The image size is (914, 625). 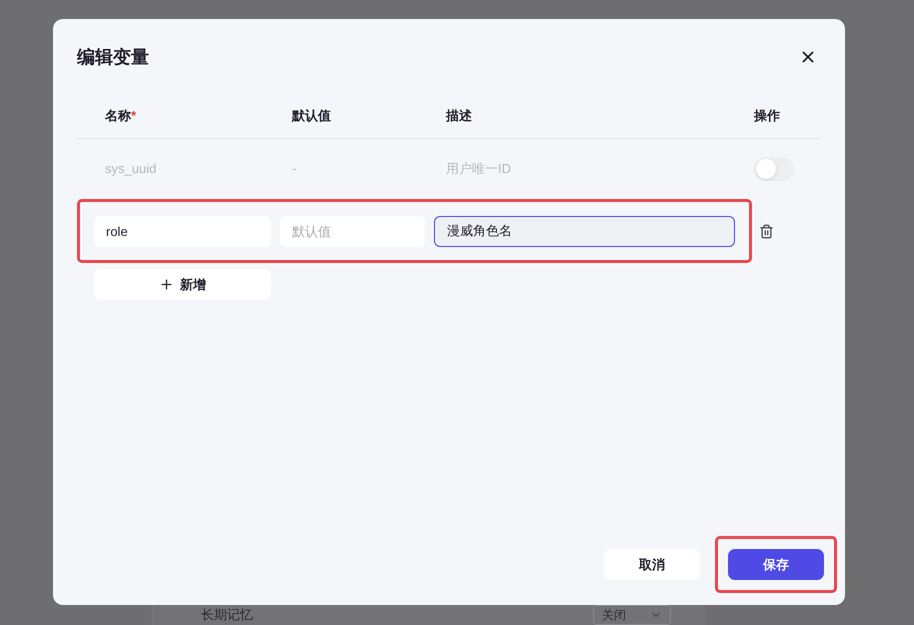 I want to click on add-button: 新增, so click(x=182, y=284).